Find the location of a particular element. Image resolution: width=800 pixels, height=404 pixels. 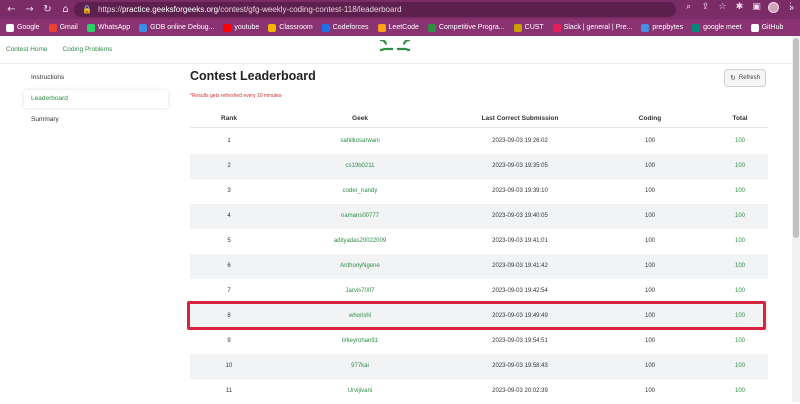

zoom-icon: ⌕ is located at coordinates (688, 7).